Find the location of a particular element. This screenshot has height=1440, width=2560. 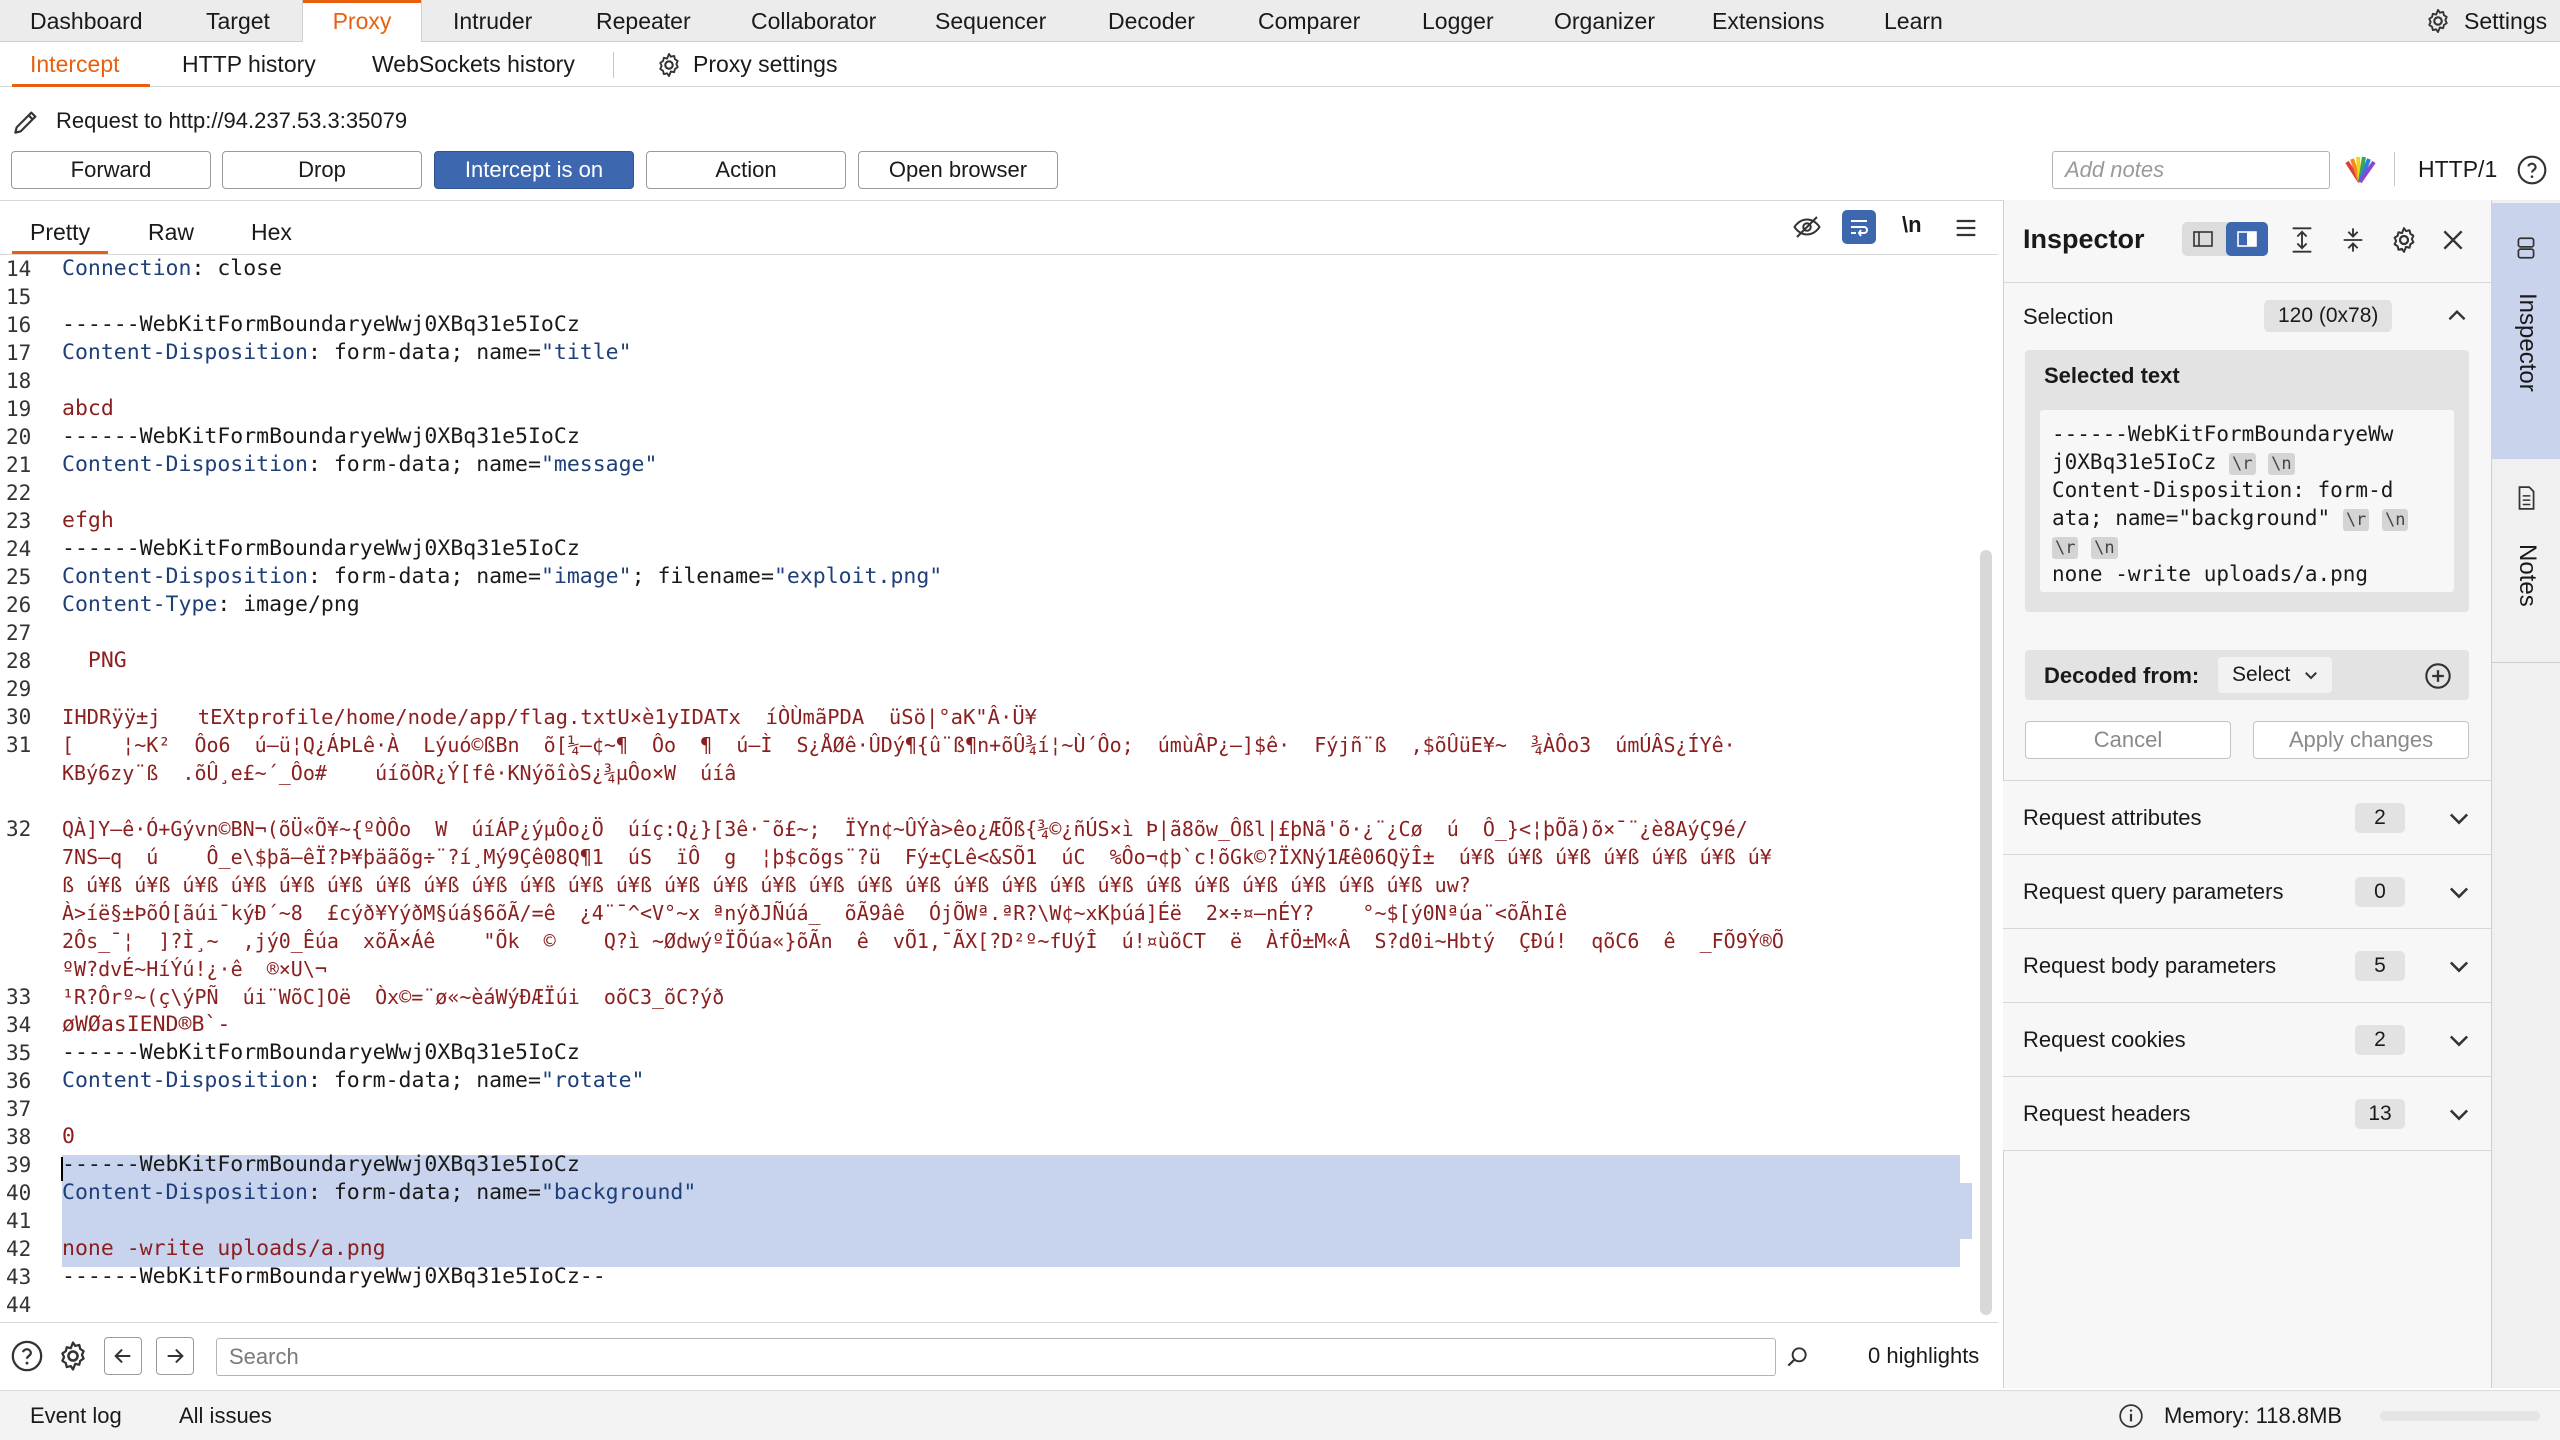

search-icon is located at coordinates (1797, 1357).